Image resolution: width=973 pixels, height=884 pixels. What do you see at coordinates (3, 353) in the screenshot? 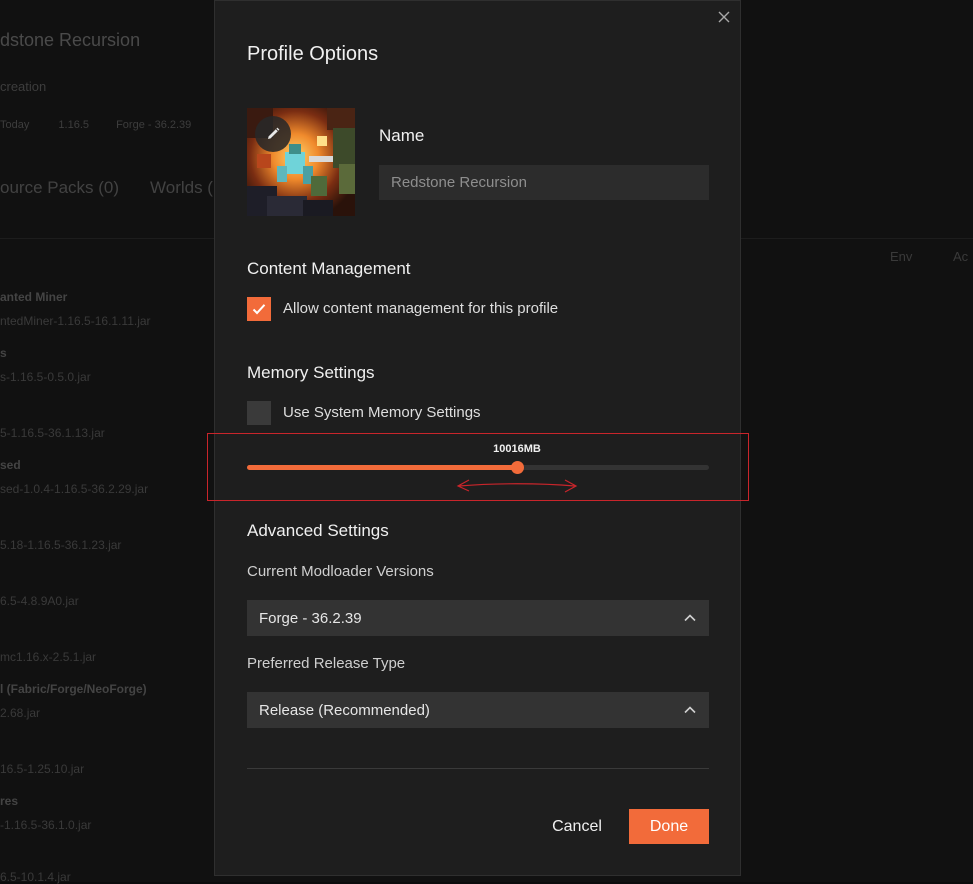
I see `bg-row-name: s` at bounding box center [3, 353].